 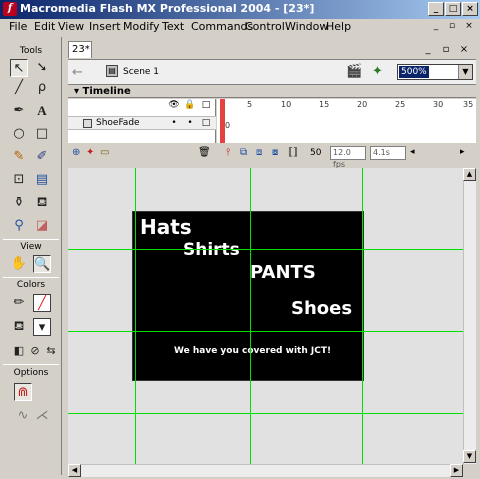 I want to click on document-tab: 23*, so click(x=80, y=49).